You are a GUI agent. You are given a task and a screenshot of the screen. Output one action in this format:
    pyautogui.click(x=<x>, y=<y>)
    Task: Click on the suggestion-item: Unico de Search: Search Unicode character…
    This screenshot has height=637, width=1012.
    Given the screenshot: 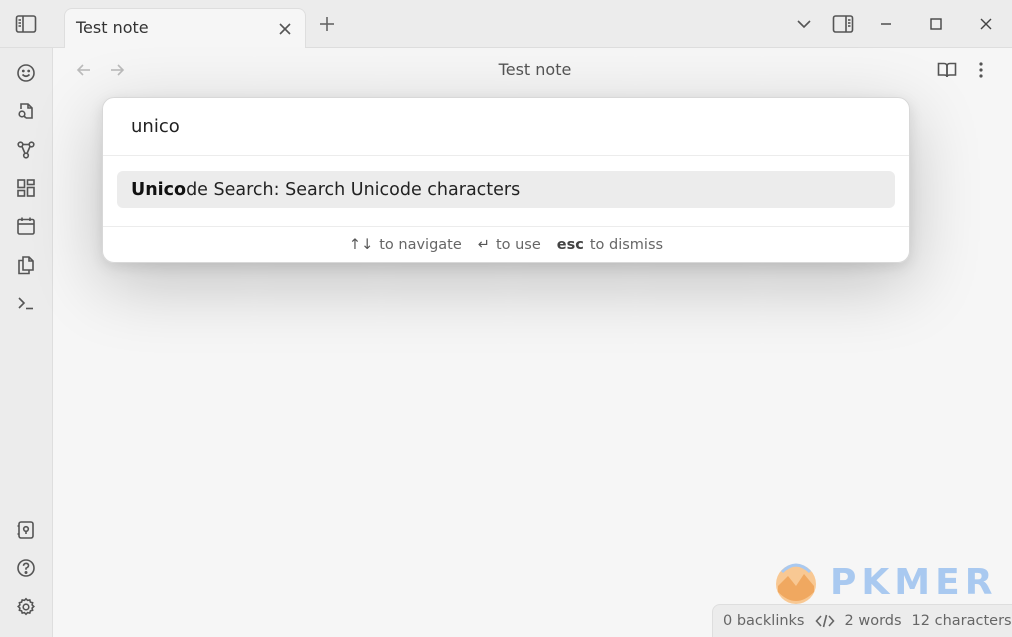 What is the action you would take?
    pyautogui.click(x=506, y=189)
    